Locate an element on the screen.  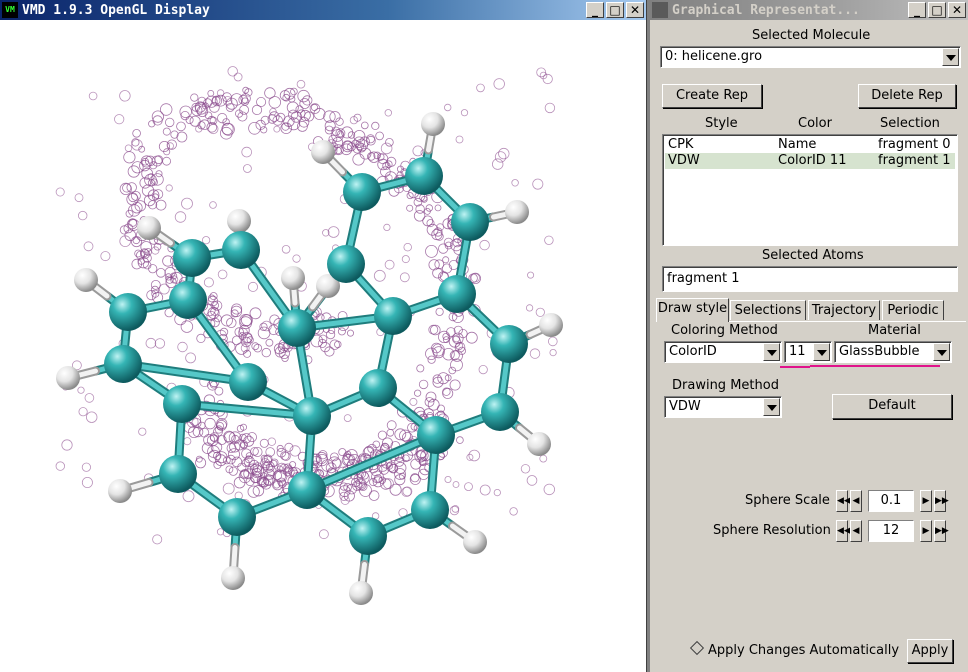
sphere-scale-label: Sphere Scale is located at coordinates (787, 500).